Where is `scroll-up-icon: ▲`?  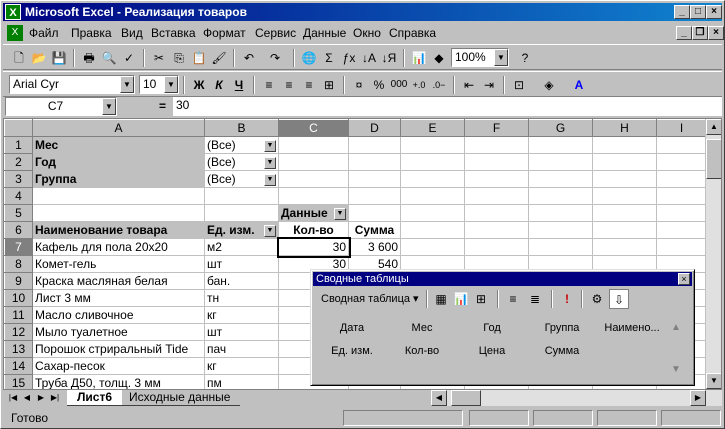
scroll-up-icon: ▲ is located at coordinates (713, 127).